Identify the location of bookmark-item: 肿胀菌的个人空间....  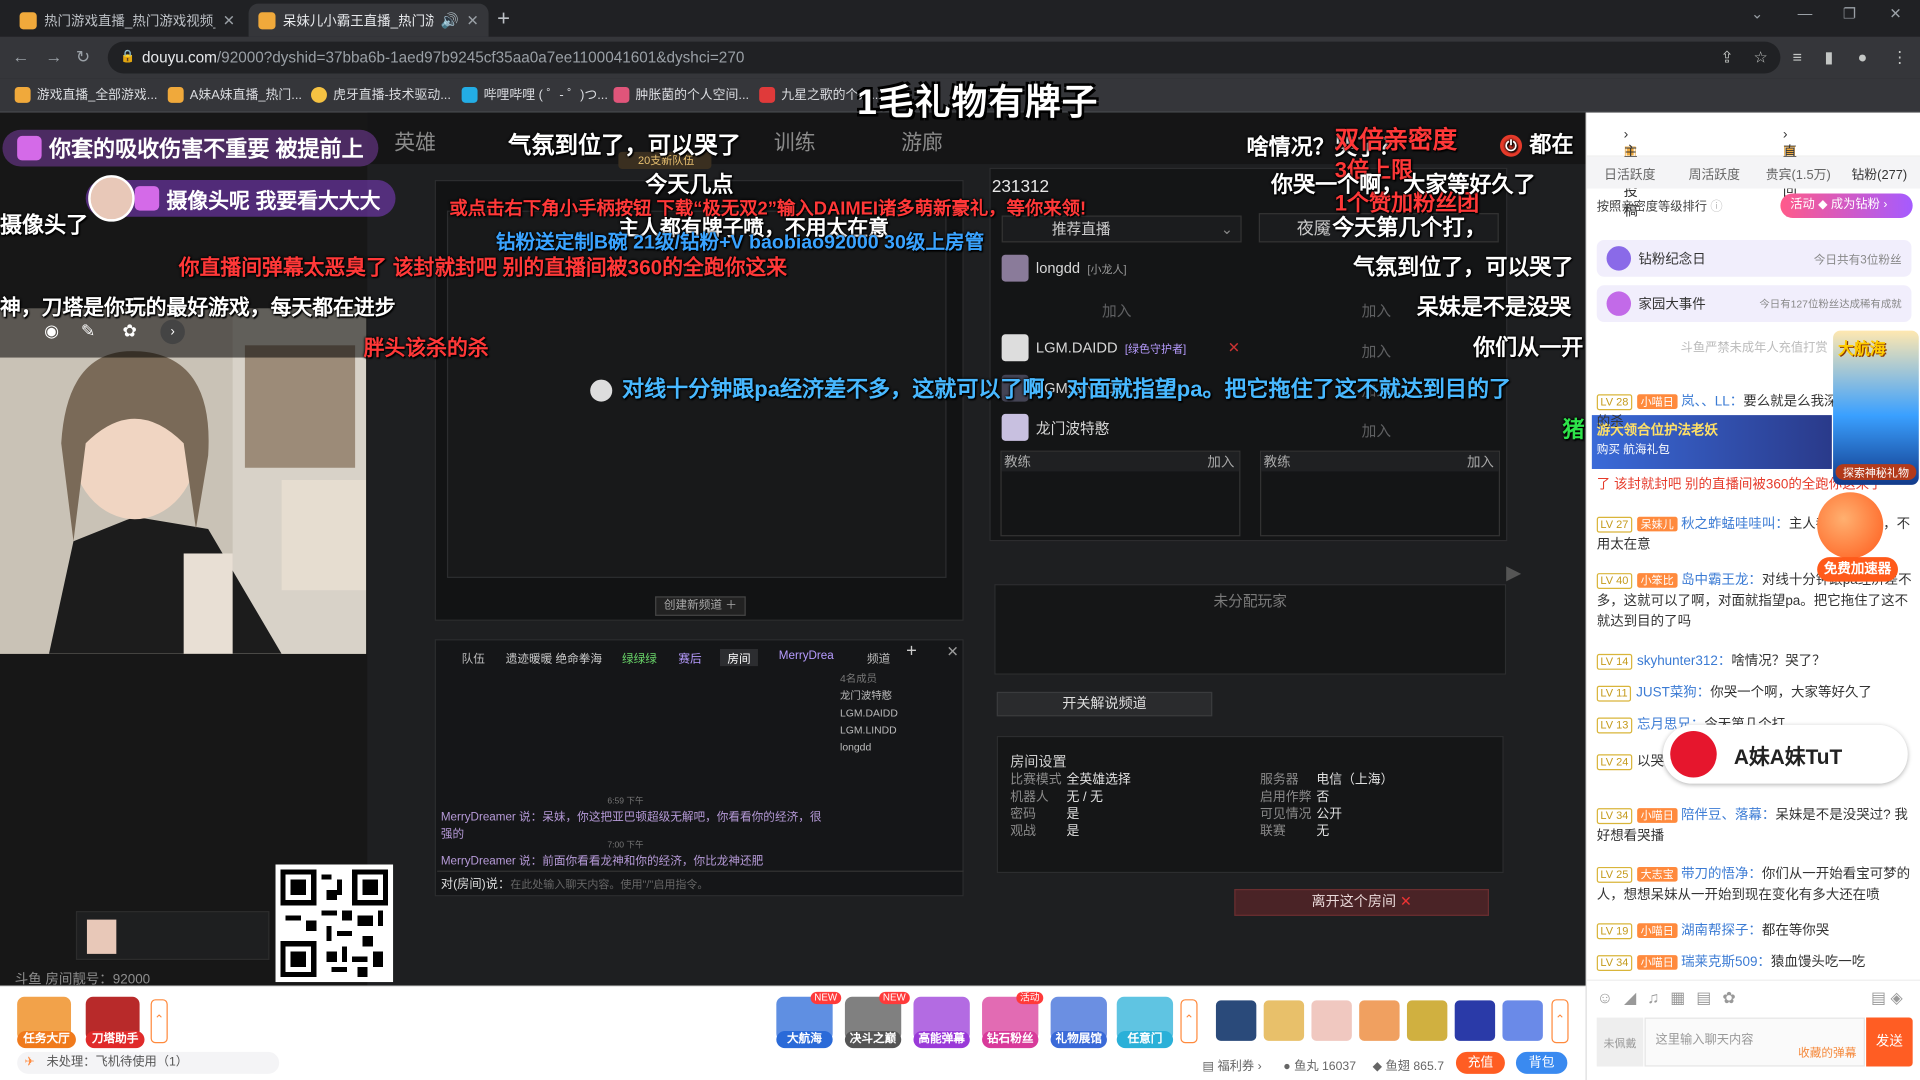
(681, 95).